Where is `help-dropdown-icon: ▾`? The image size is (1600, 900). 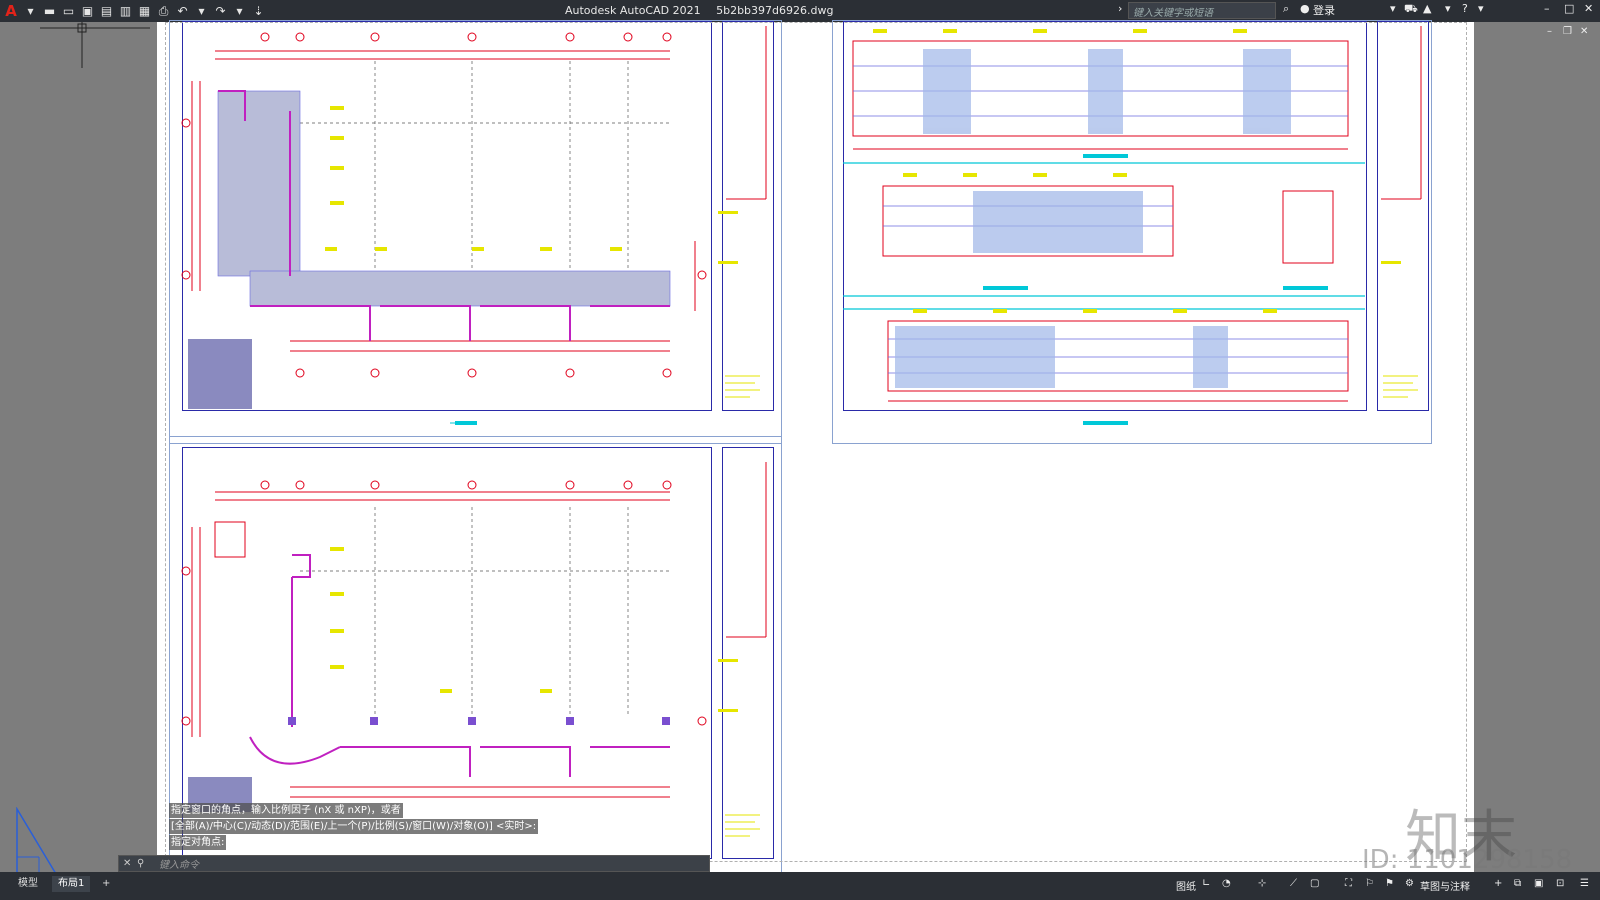 help-dropdown-icon: ▾ is located at coordinates (1481, 8).